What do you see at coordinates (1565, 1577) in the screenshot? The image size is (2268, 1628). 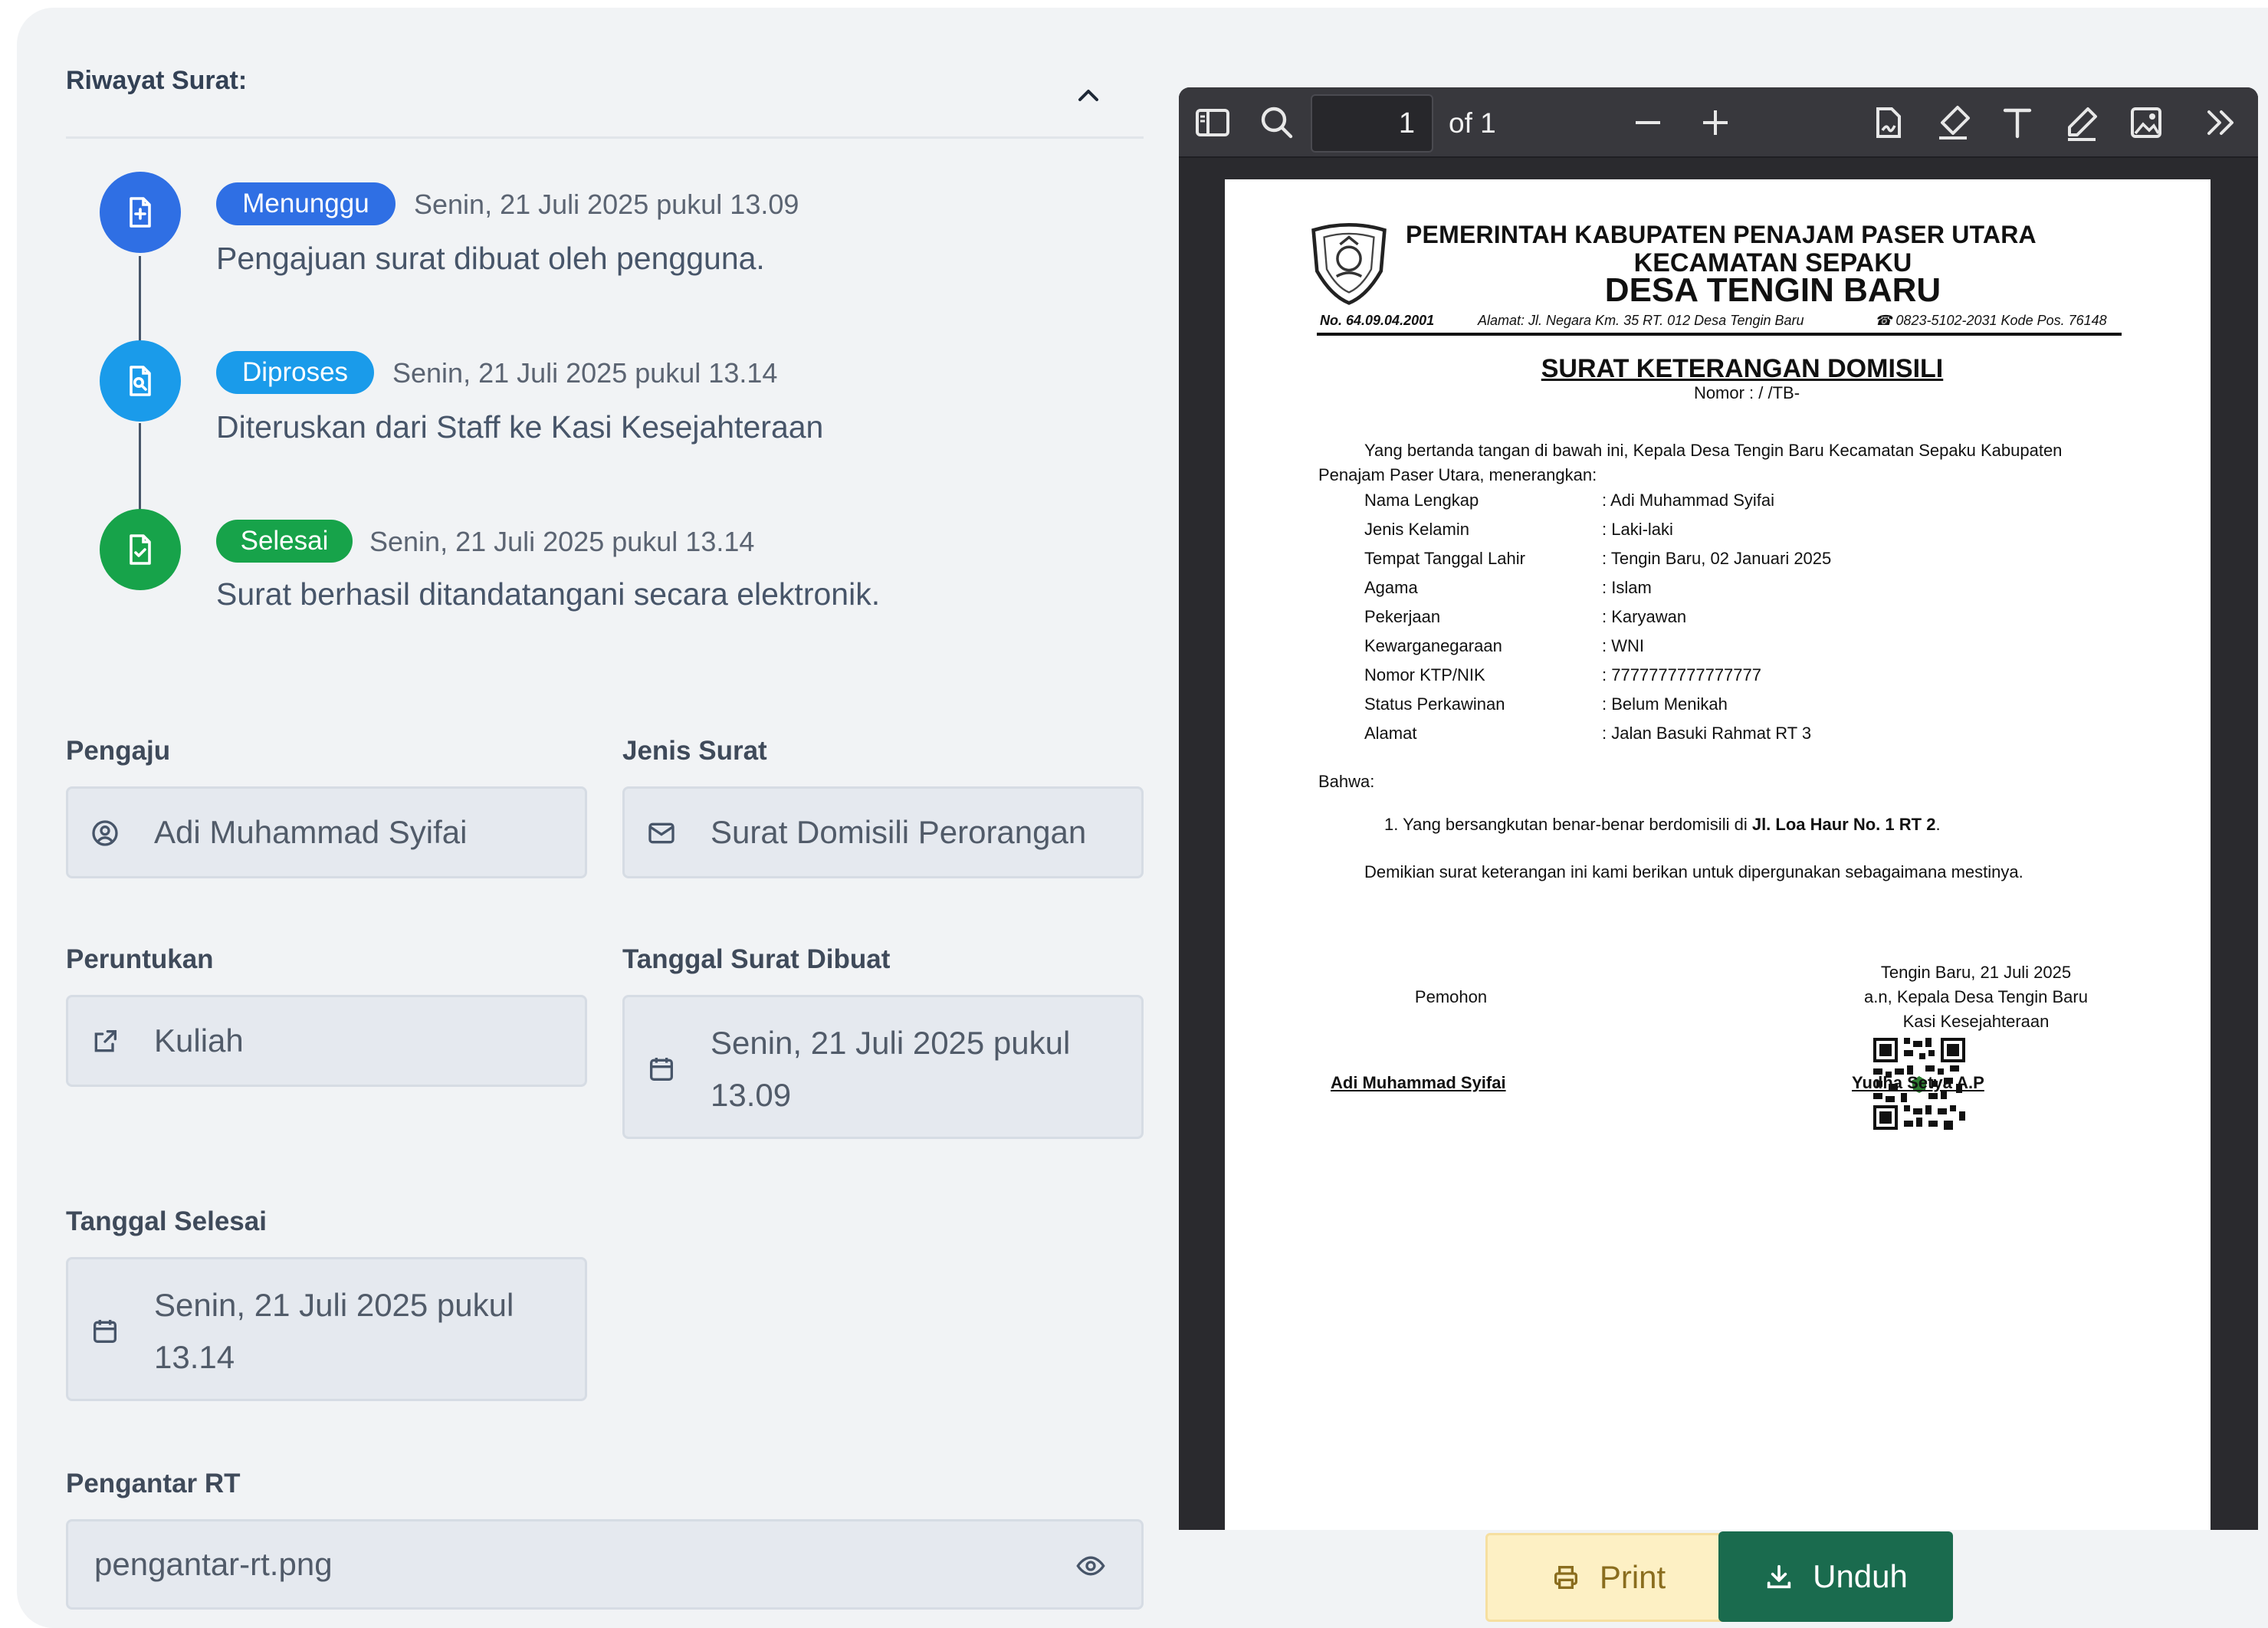 I see `printer-icon` at bounding box center [1565, 1577].